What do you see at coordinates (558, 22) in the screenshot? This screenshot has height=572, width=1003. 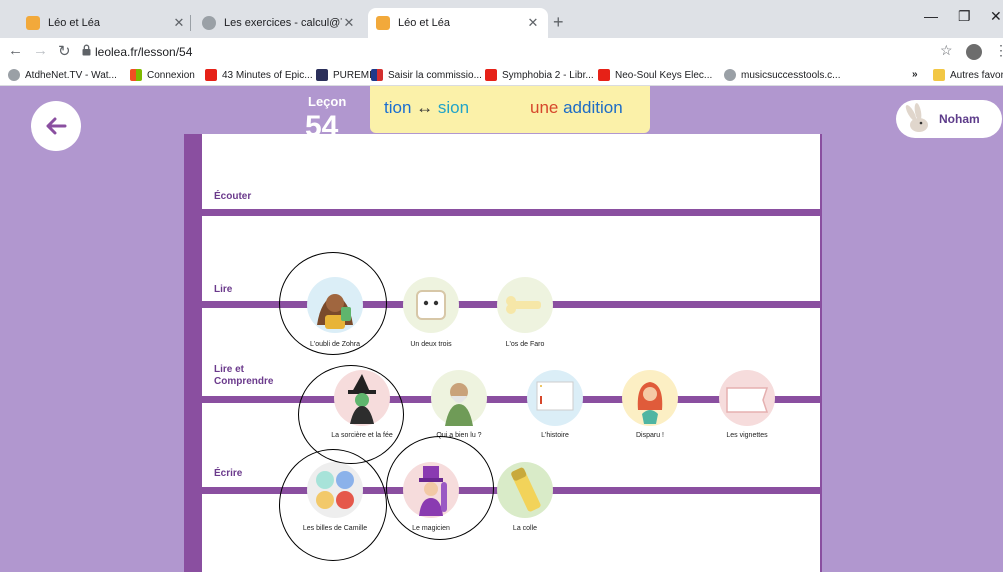 I see `new-tab-icon: +` at bounding box center [558, 22].